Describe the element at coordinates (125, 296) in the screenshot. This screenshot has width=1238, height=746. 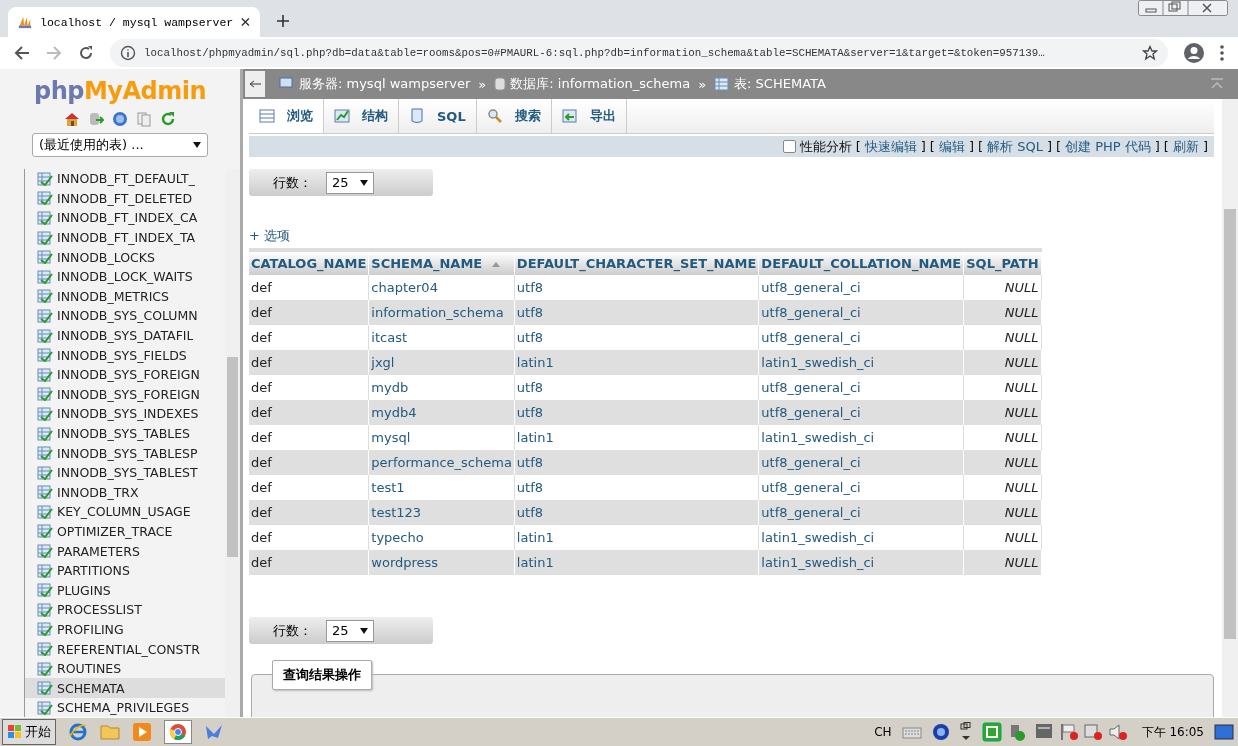
I see `table-tree-item: INNODB_METRICS` at that location.